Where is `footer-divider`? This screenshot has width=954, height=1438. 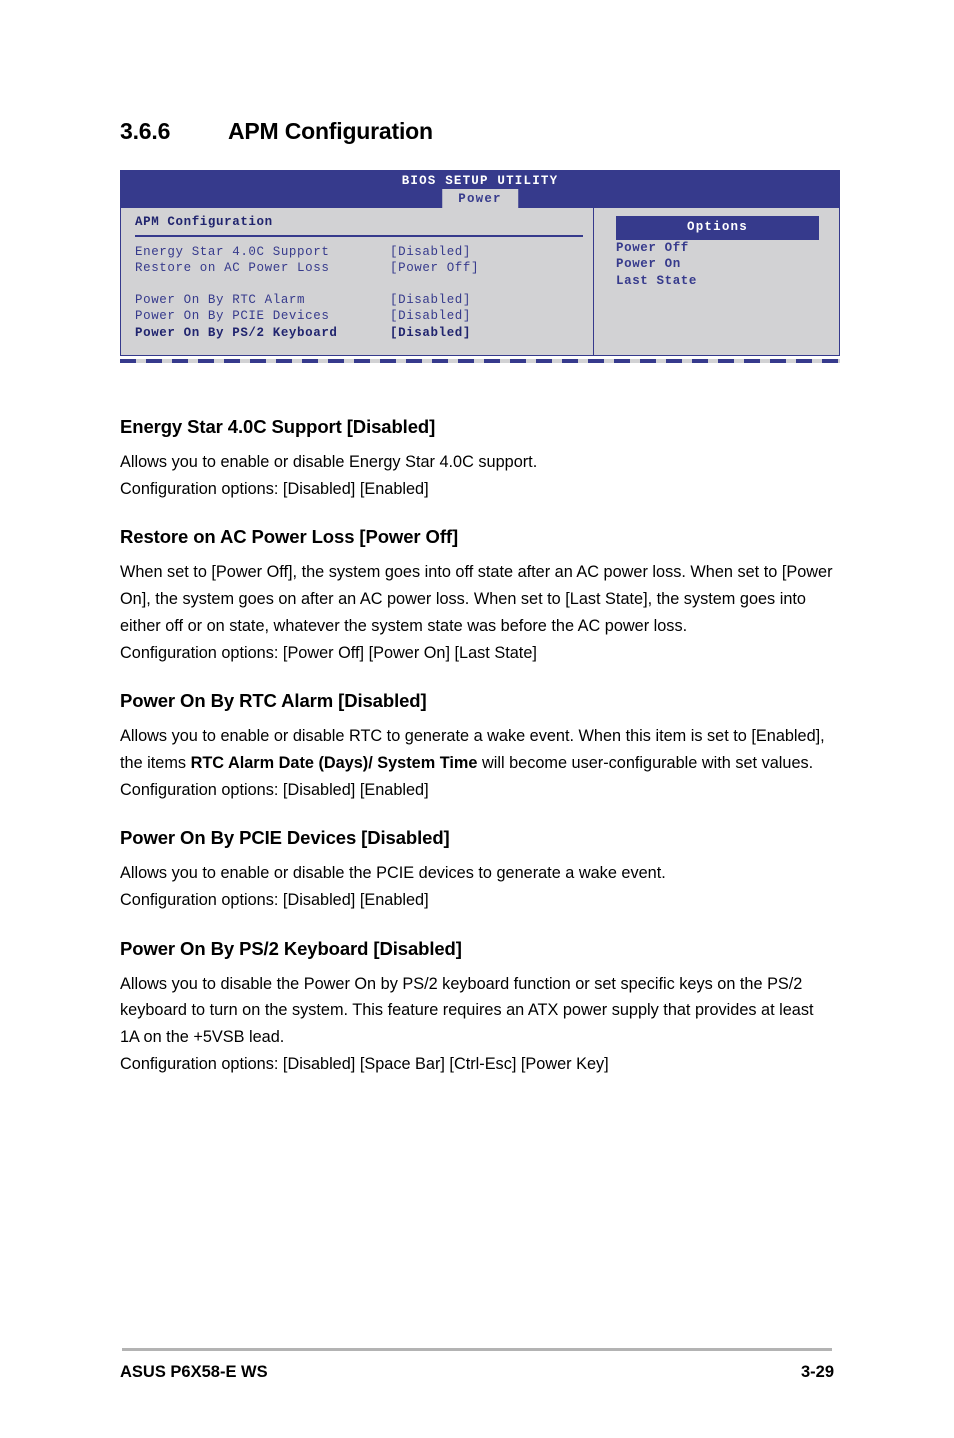
footer-divider is located at coordinates (477, 1349).